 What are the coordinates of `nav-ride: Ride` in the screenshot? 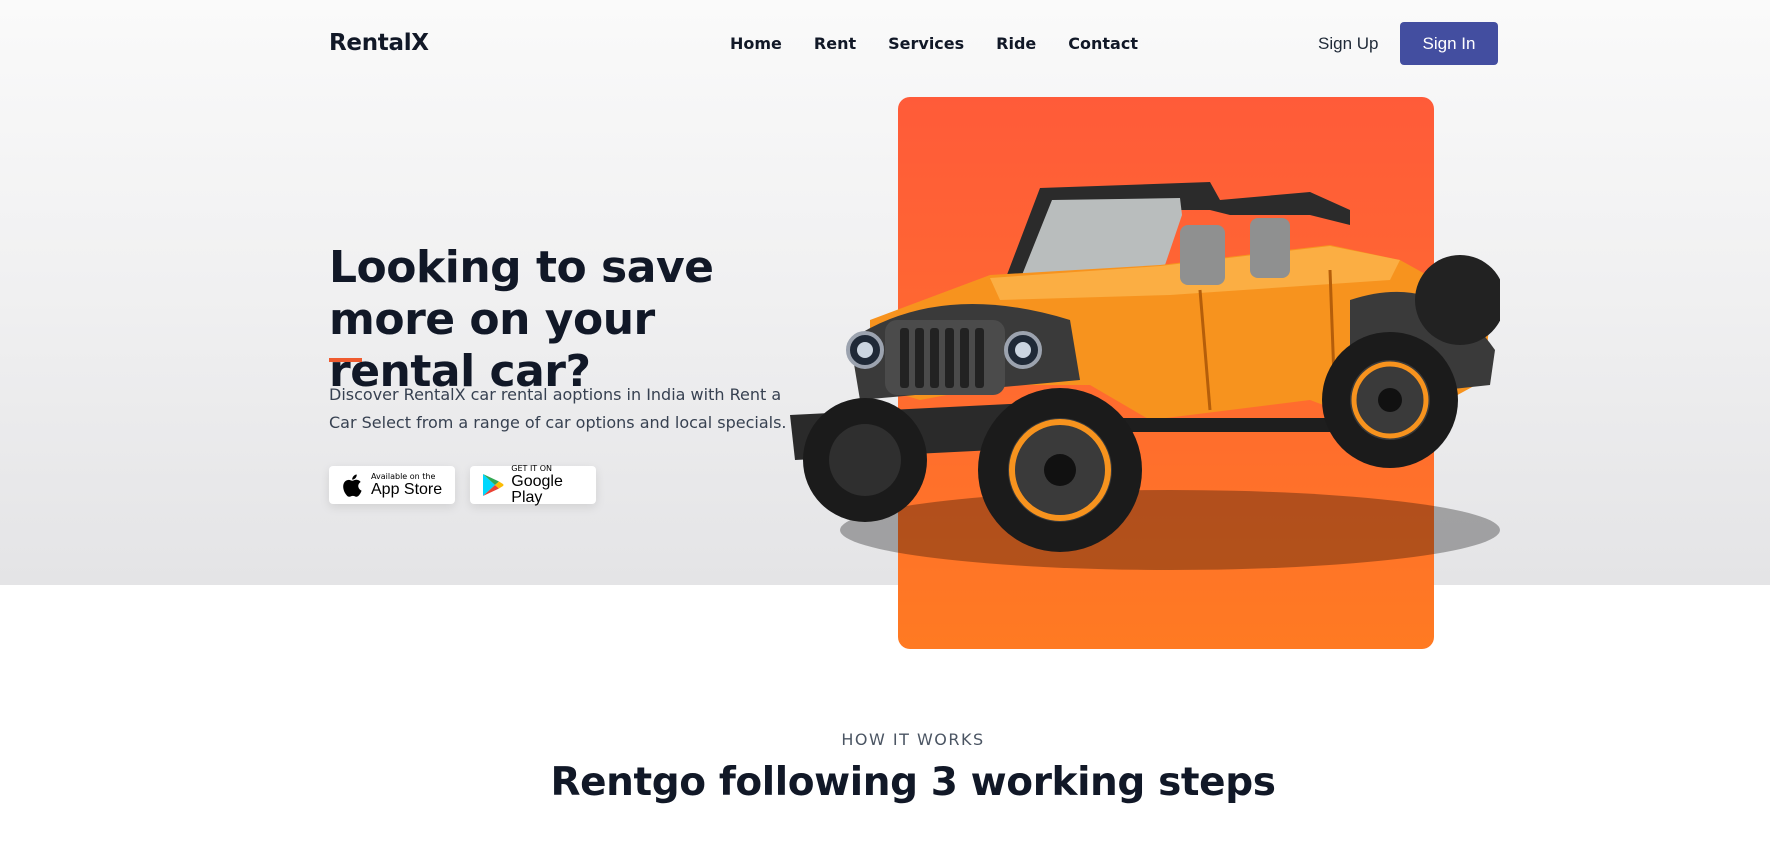 It's located at (1016, 43).